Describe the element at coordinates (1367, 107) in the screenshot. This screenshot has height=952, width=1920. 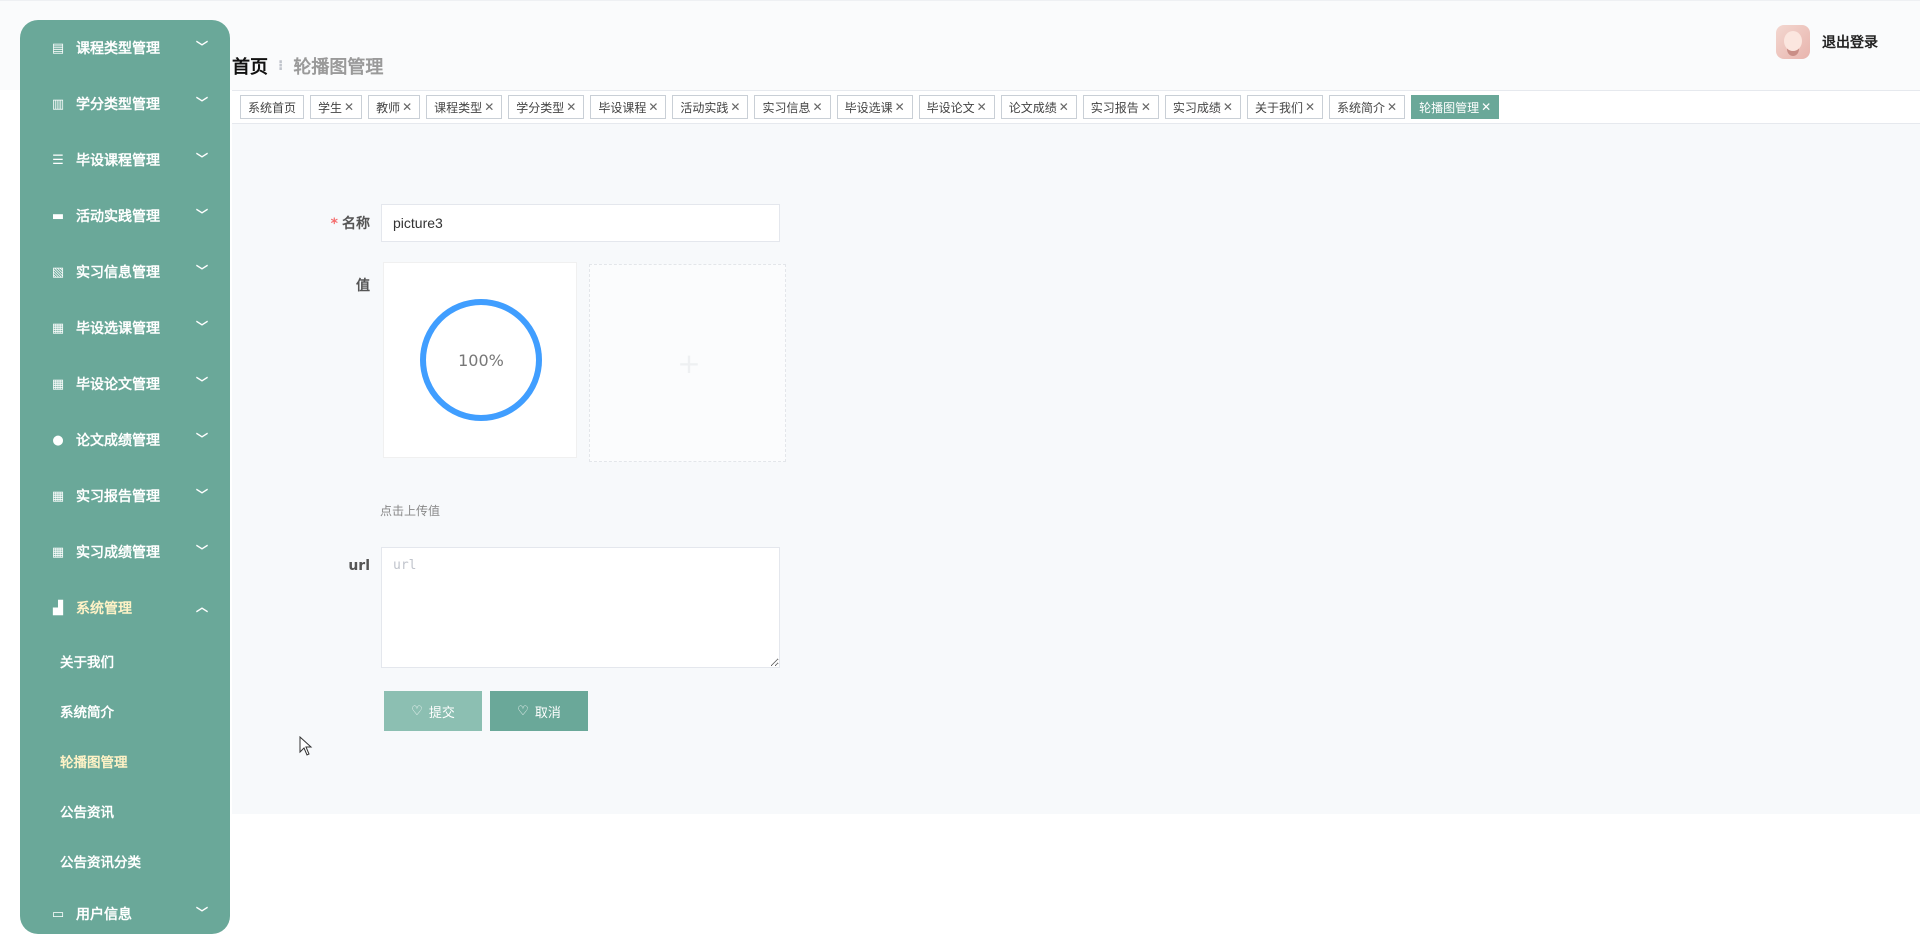
I see `tag-item: 系统简介 ✕` at that location.